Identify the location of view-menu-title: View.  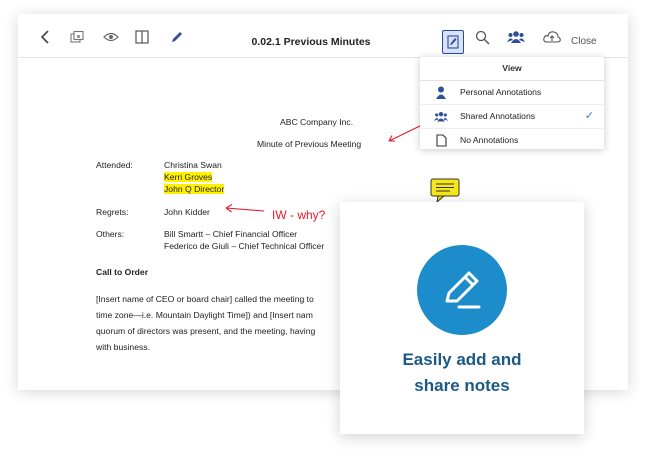
(512, 69).